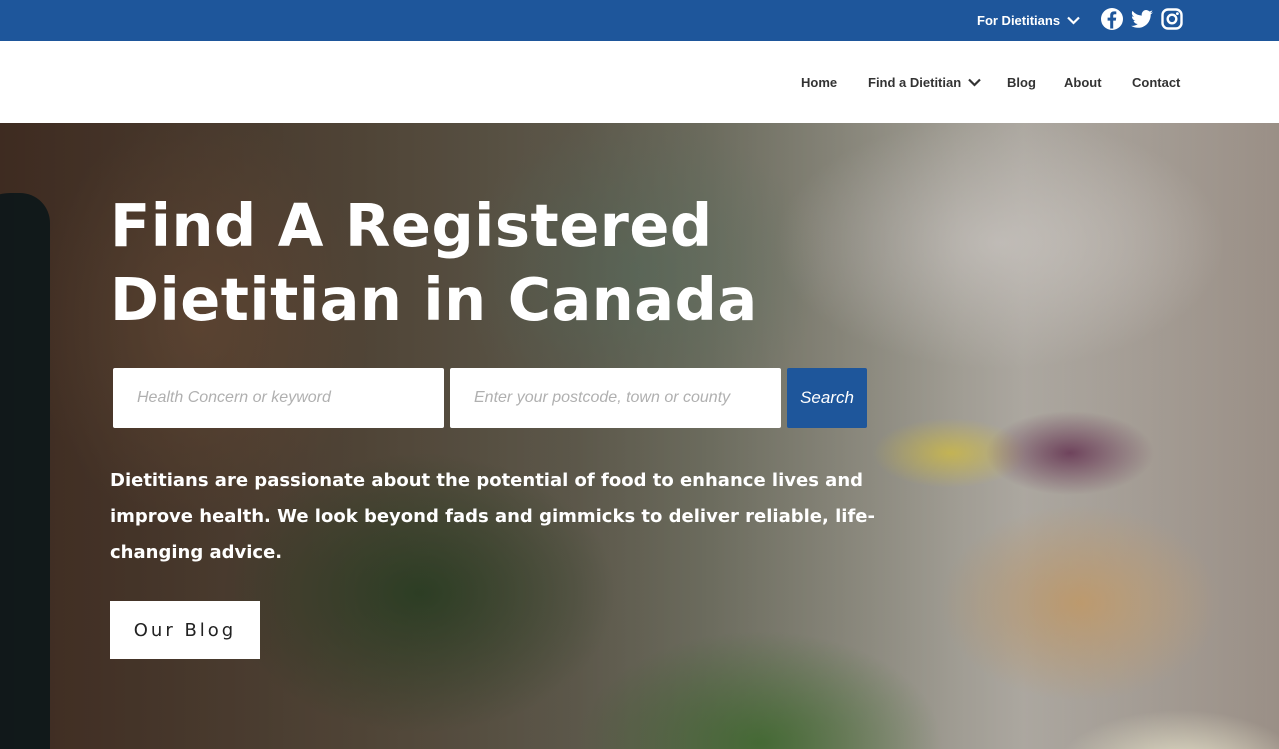 The width and height of the screenshot is (1279, 749). I want to click on top-utility-bar: For Dietitians, so click(639, 20).